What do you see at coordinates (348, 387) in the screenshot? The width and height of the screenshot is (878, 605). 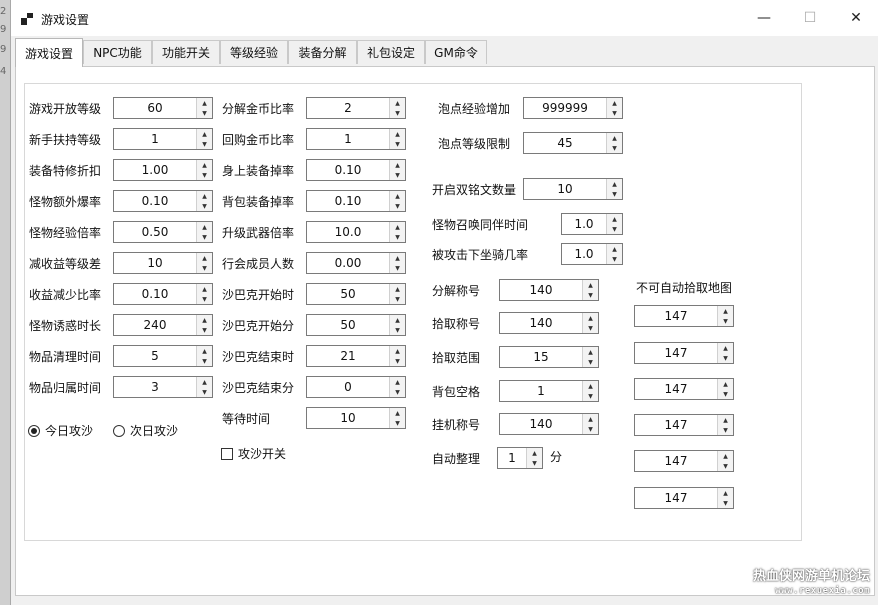 I see `spin-value: 0` at bounding box center [348, 387].